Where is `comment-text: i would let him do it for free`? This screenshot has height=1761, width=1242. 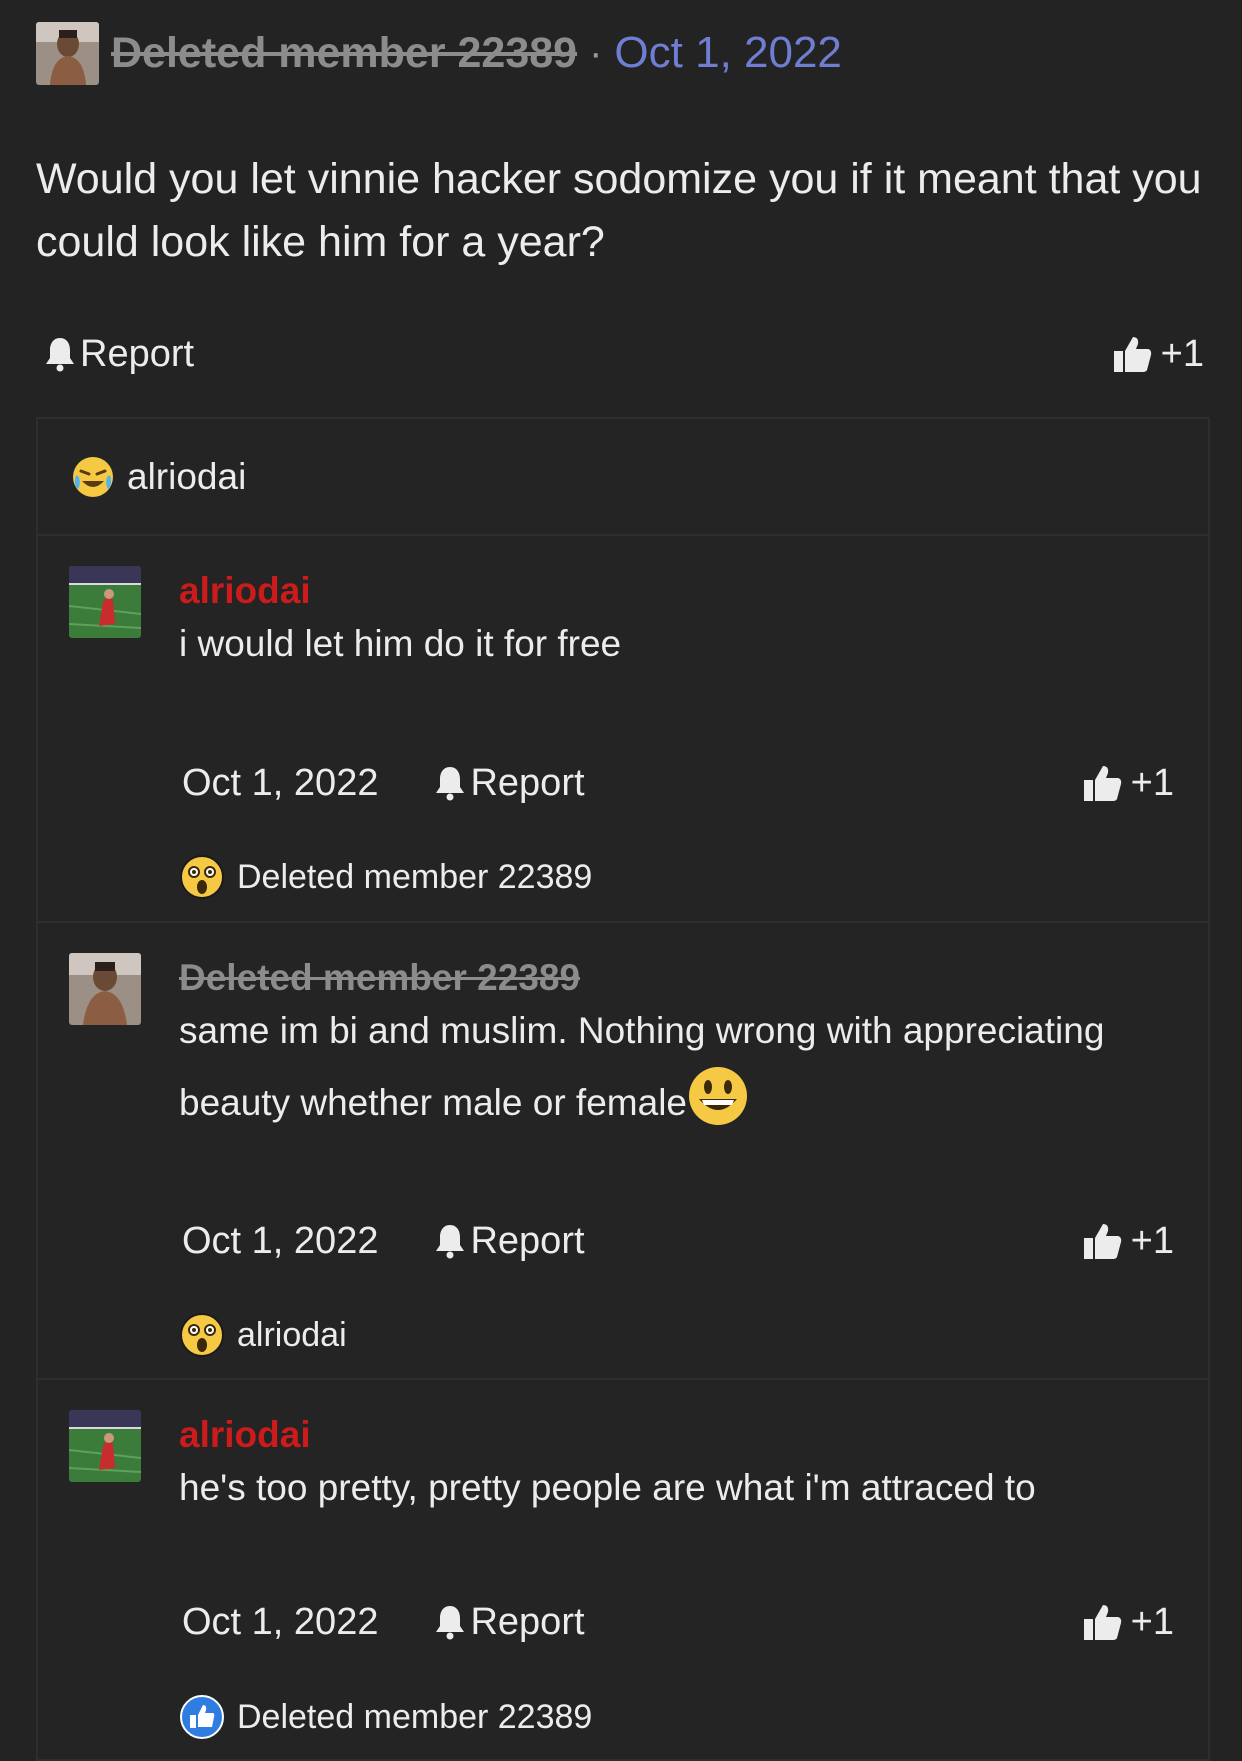
comment-text: i would let him do it for free is located at coordinates (400, 643).